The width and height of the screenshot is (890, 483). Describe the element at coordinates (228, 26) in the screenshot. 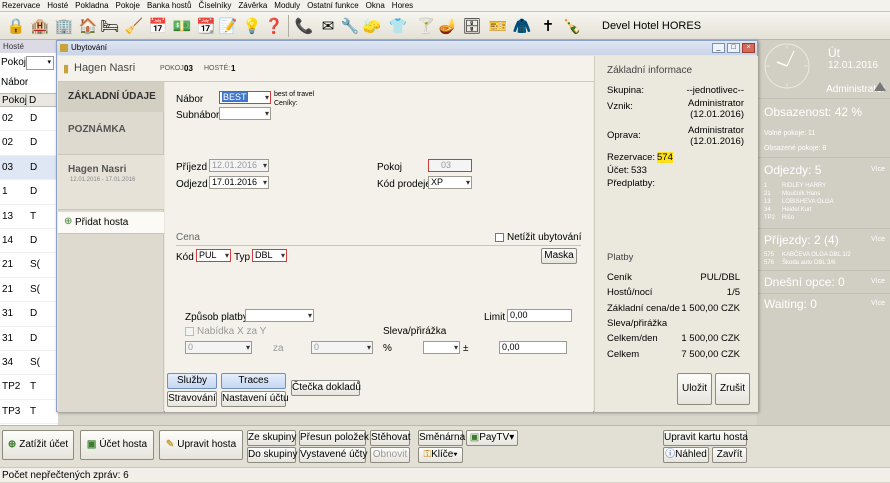

I see `document-edit-icon: 📝` at that location.